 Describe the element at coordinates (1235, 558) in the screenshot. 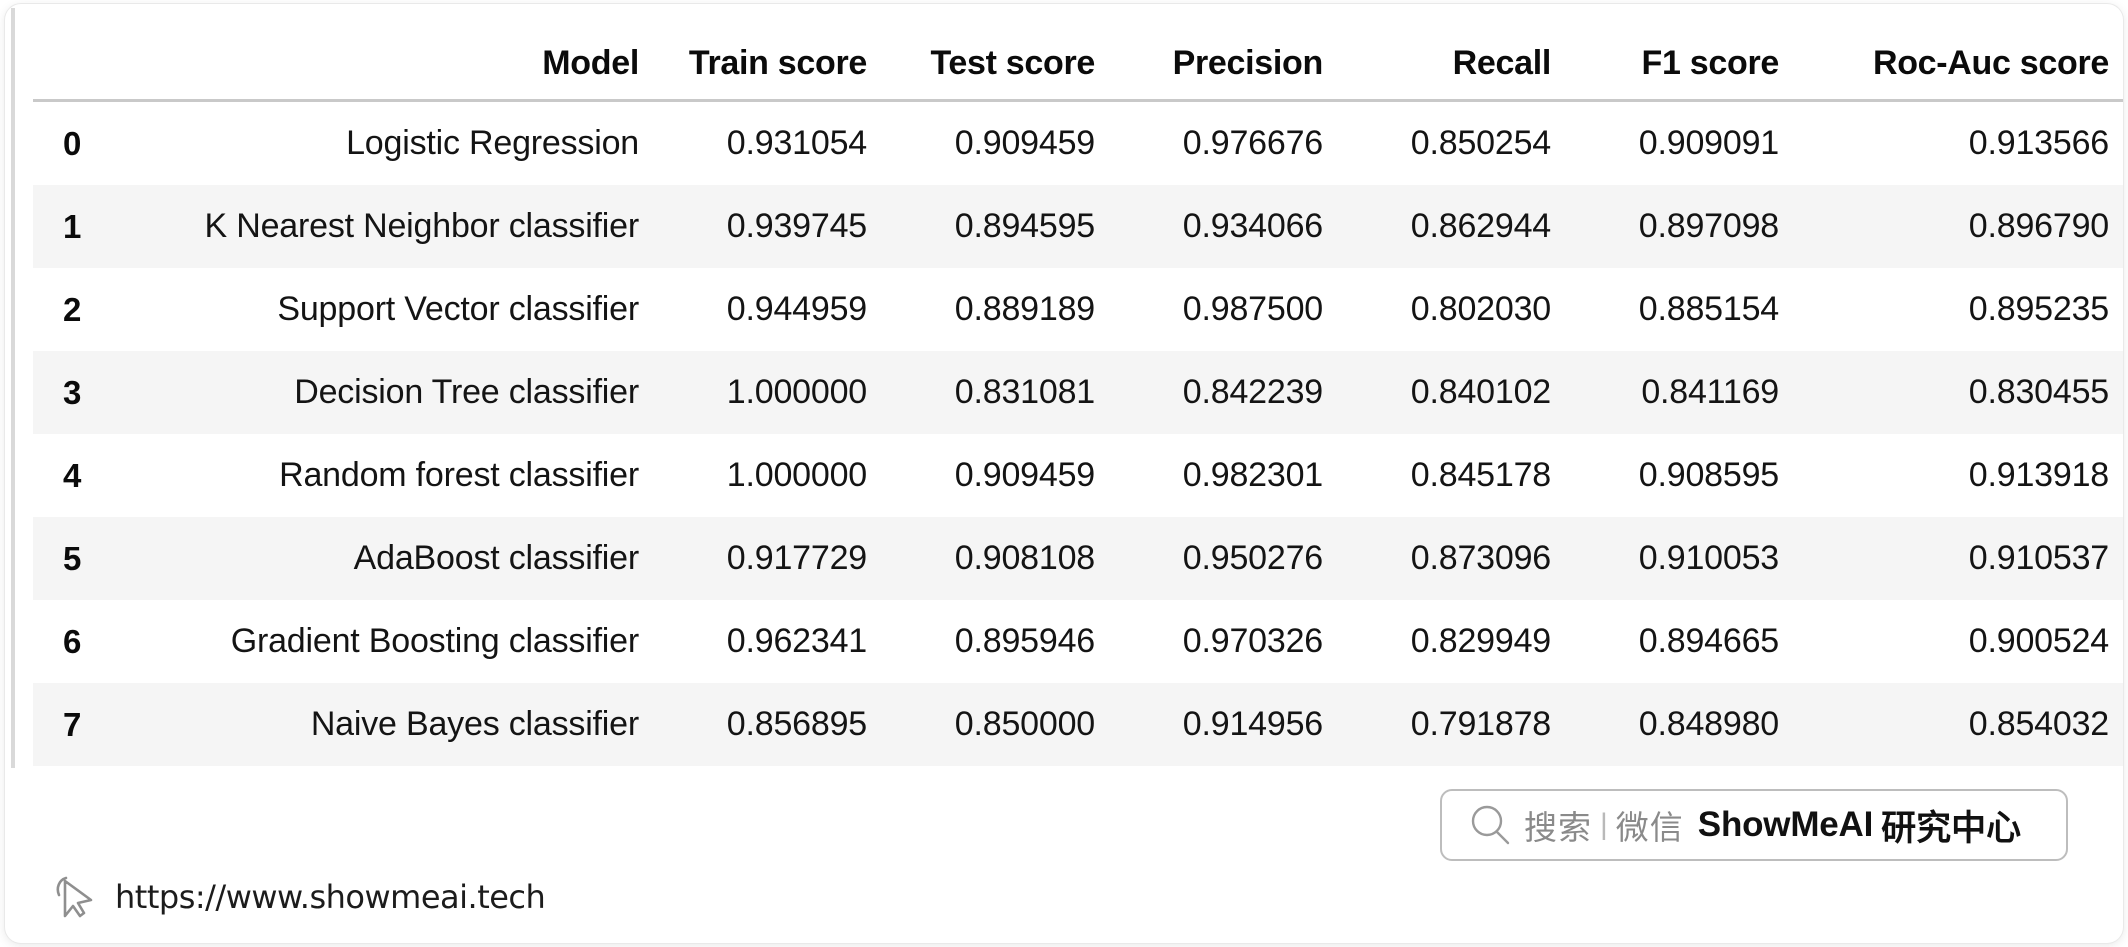

I see `cell-precision: 0.950276` at that location.